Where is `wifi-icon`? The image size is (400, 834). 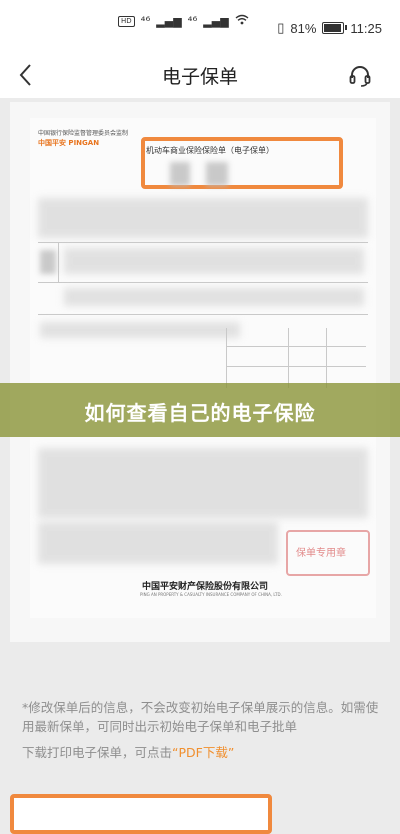
wifi-icon is located at coordinates (242, 21).